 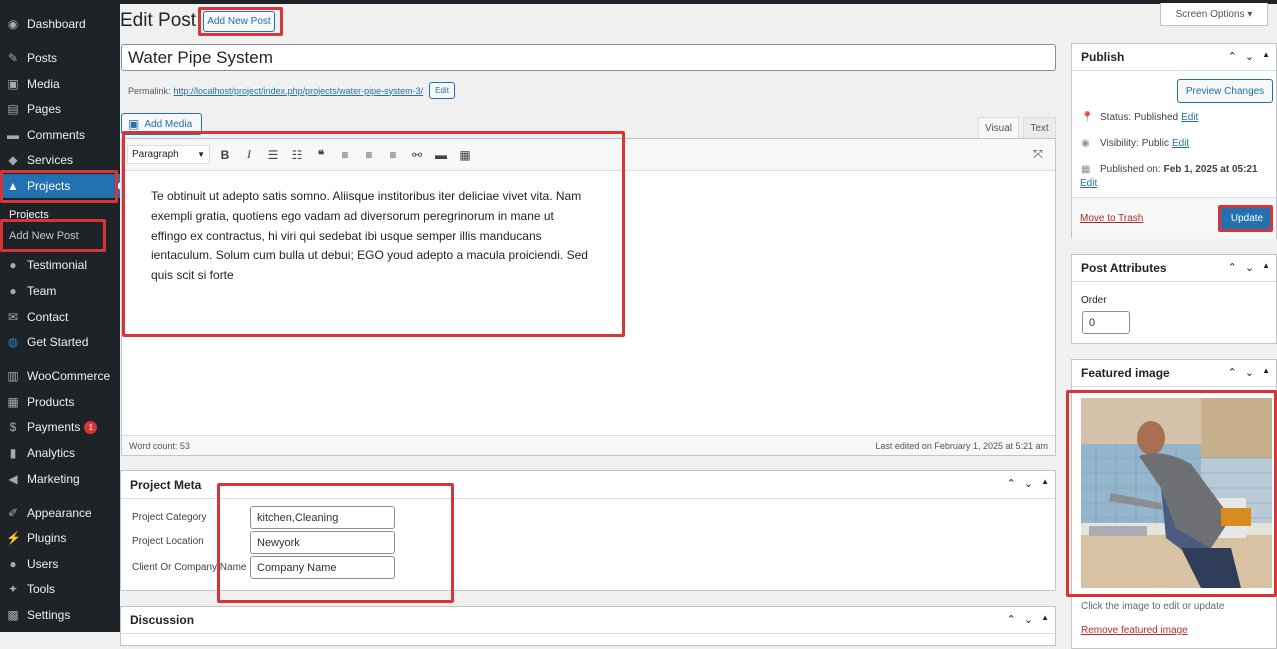 What do you see at coordinates (465, 155) in the screenshot?
I see `toolbar-toggle-icon: ▦` at bounding box center [465, 155].